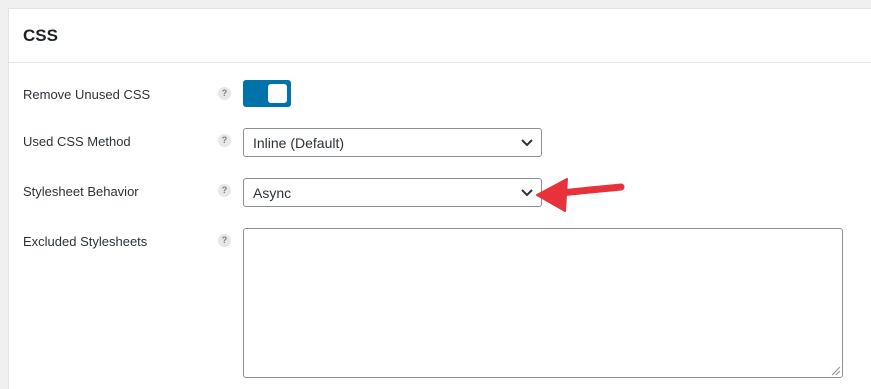 The width and height of the screenshot is (871, 389). Describe the element at coordinates (299, 143) in the screenshot. I see `used-css-method-value: Inline (Default)` at that location.